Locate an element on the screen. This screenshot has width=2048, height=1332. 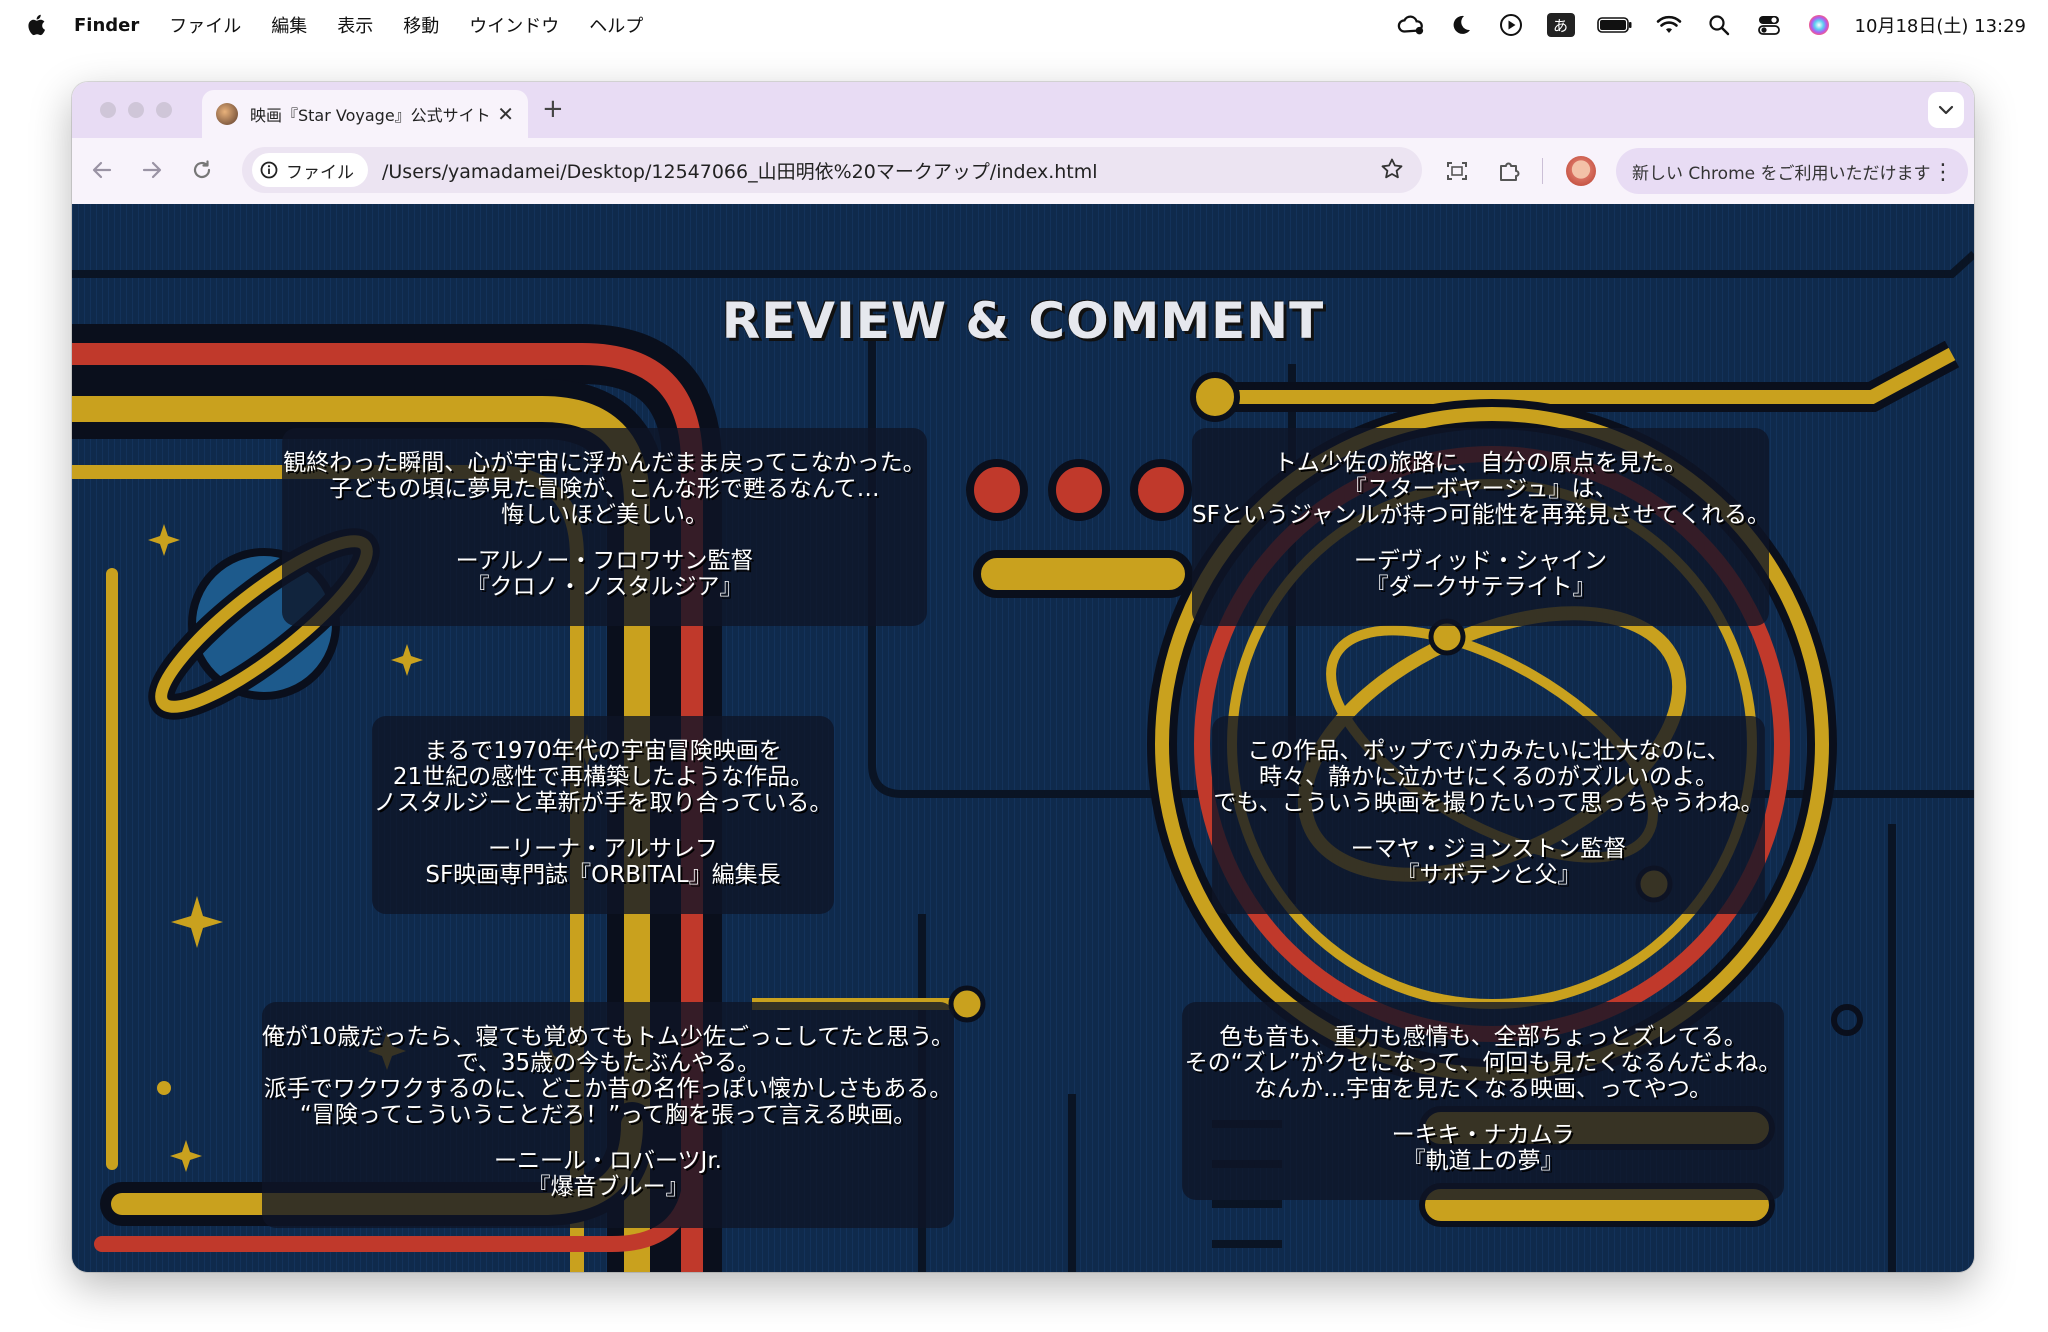
reviewer-work: 『爆音ブルー』 is located at coordinates (608, 1187).